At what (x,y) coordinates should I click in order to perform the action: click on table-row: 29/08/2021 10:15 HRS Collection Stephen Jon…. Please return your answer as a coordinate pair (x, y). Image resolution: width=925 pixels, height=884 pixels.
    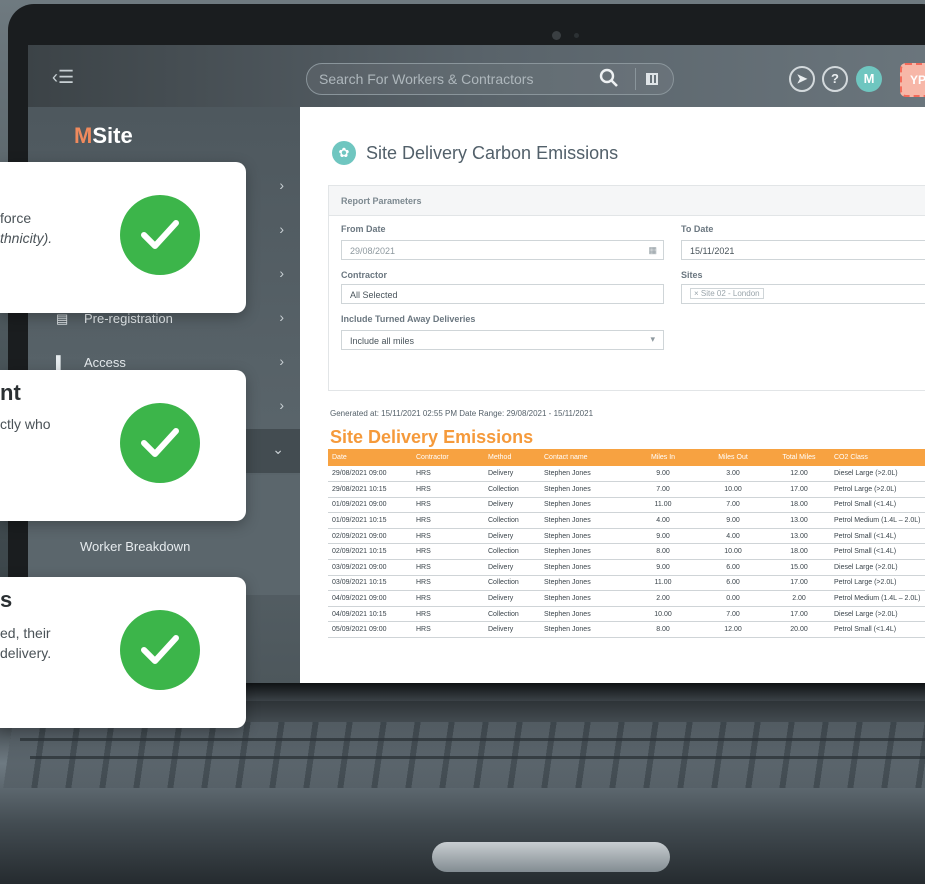
    Looking at the image, I should click on (626, 489).